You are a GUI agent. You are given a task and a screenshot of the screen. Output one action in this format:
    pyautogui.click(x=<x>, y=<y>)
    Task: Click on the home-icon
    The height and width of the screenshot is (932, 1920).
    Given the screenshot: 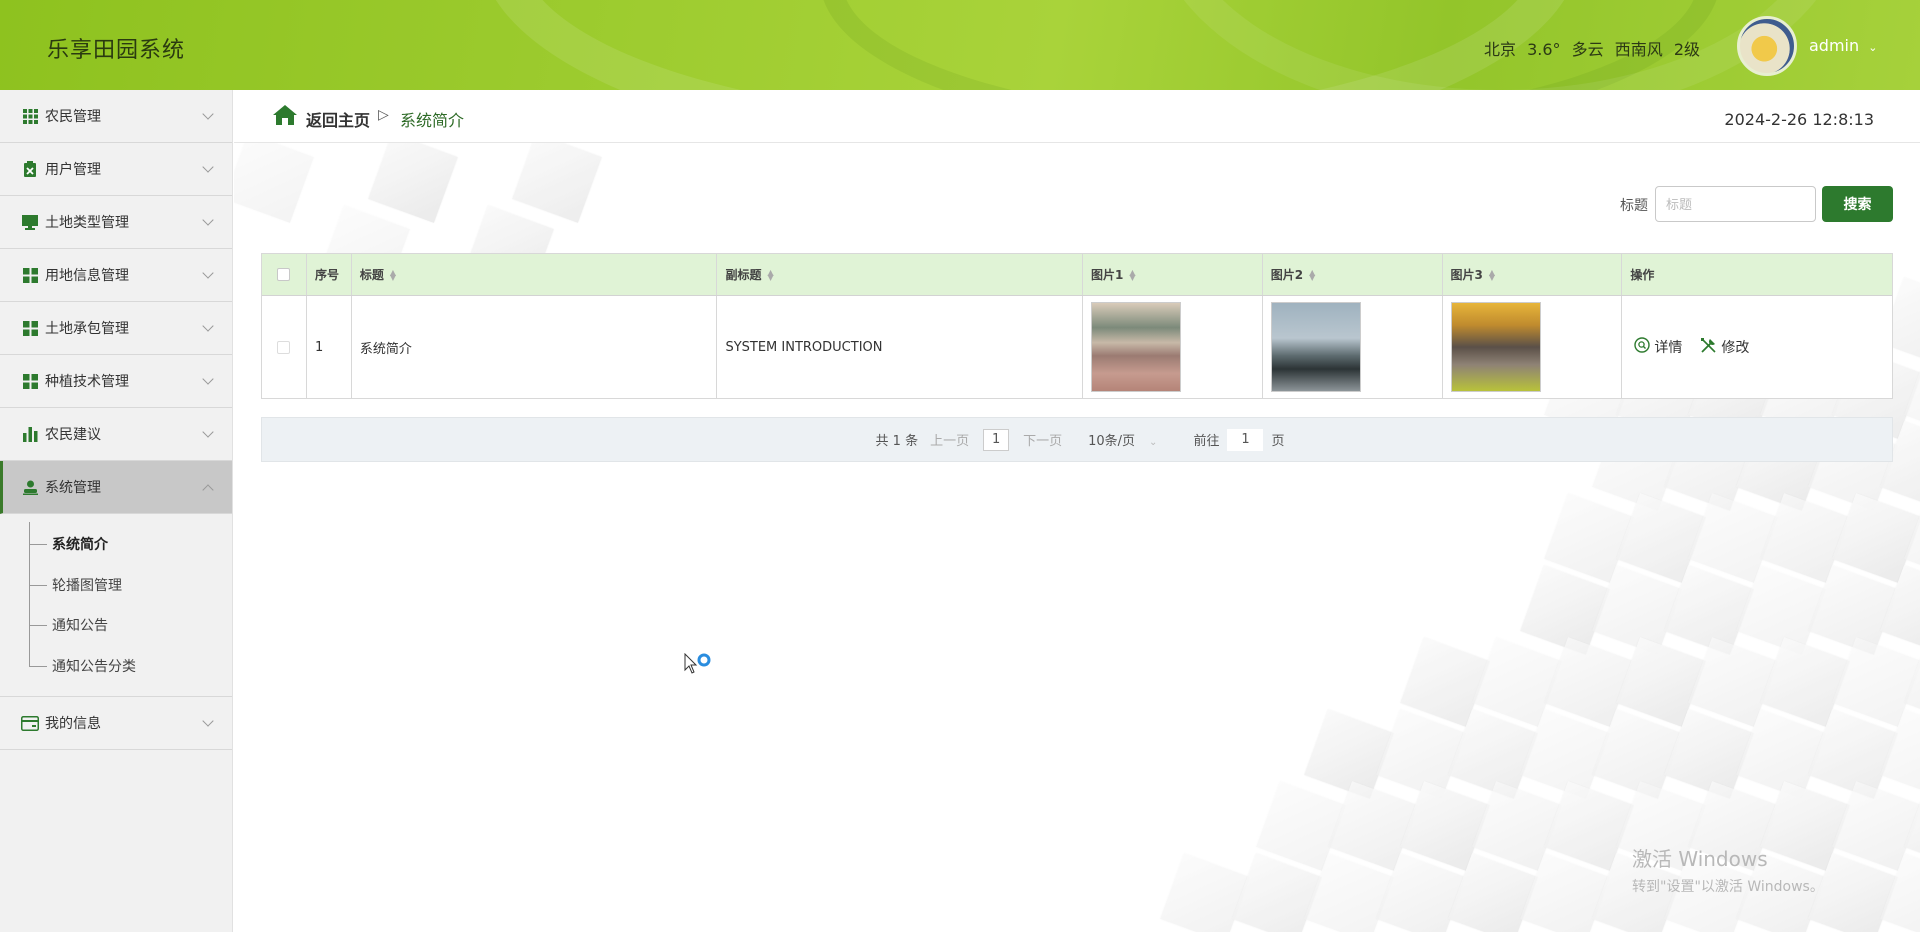 What is the action you would take?
    pyautogui.click(x=285, y=115)
    